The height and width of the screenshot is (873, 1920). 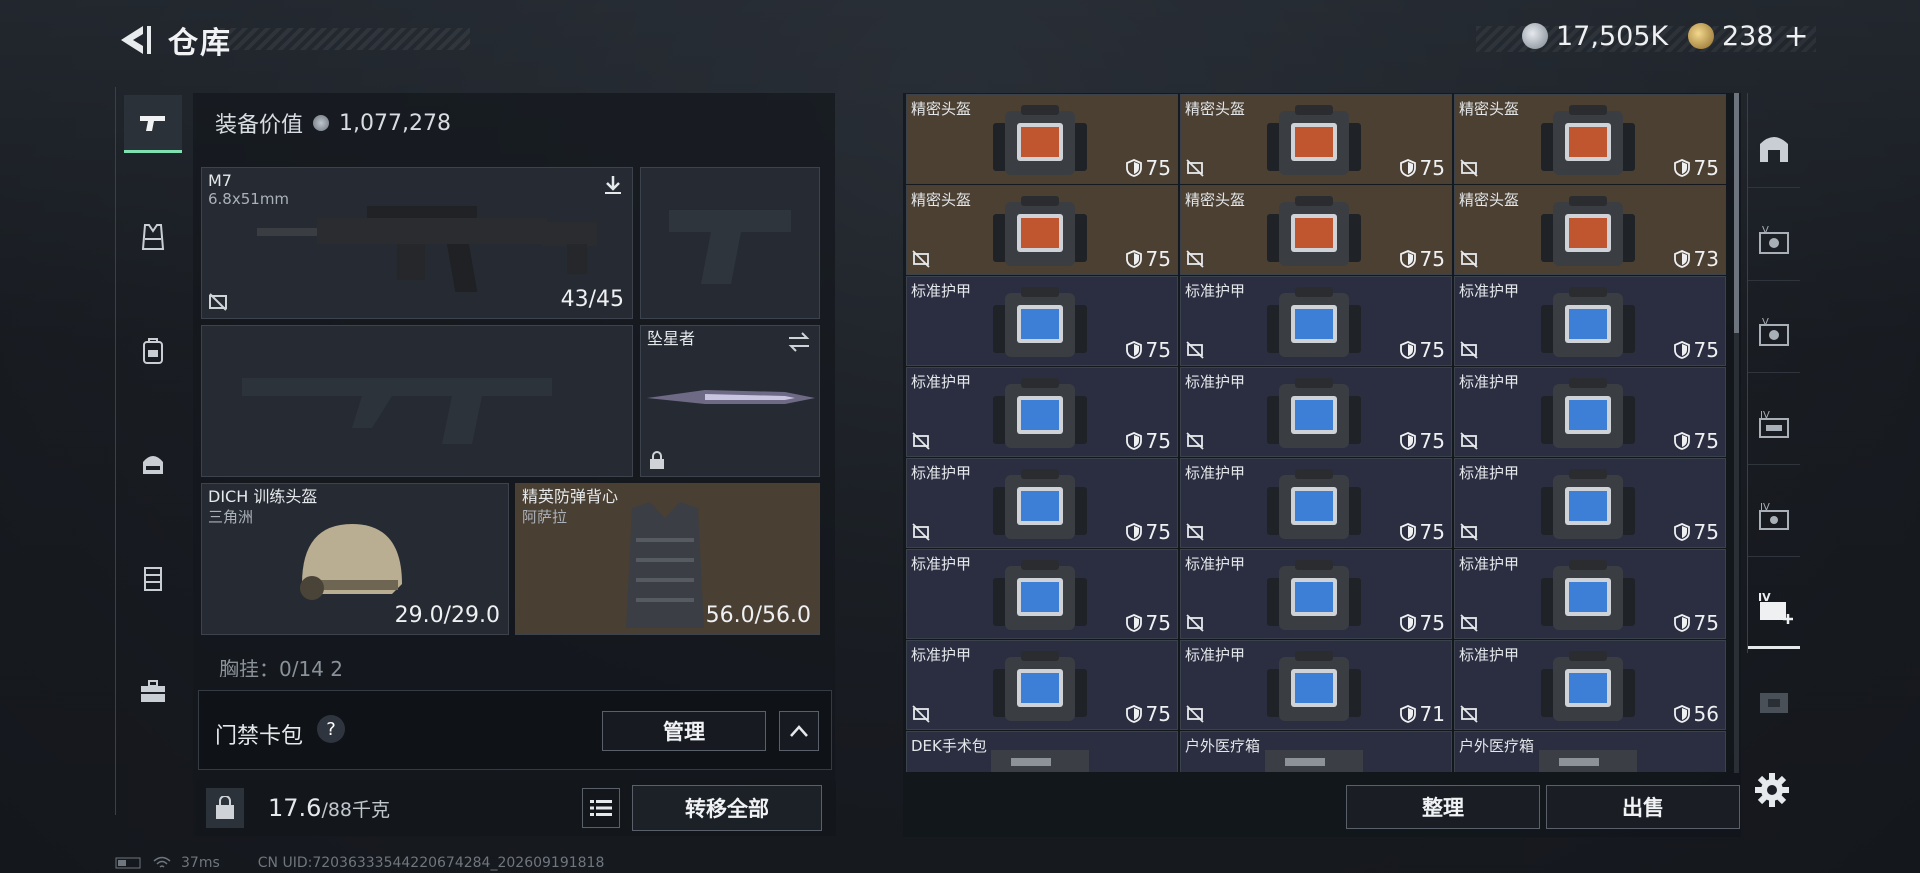 What do you see at coordinates (153, 691) in the screenshot?
I see `tab-tools` at bounding box center [153, 691].